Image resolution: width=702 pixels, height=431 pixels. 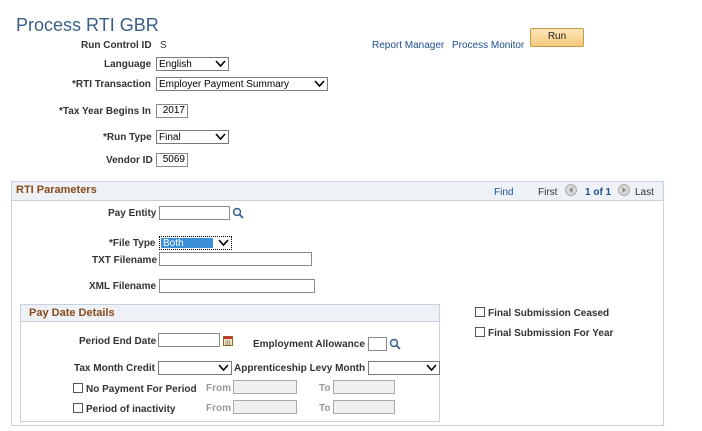 I want to click on run-type-value: Final, so click(x=170, y=137).